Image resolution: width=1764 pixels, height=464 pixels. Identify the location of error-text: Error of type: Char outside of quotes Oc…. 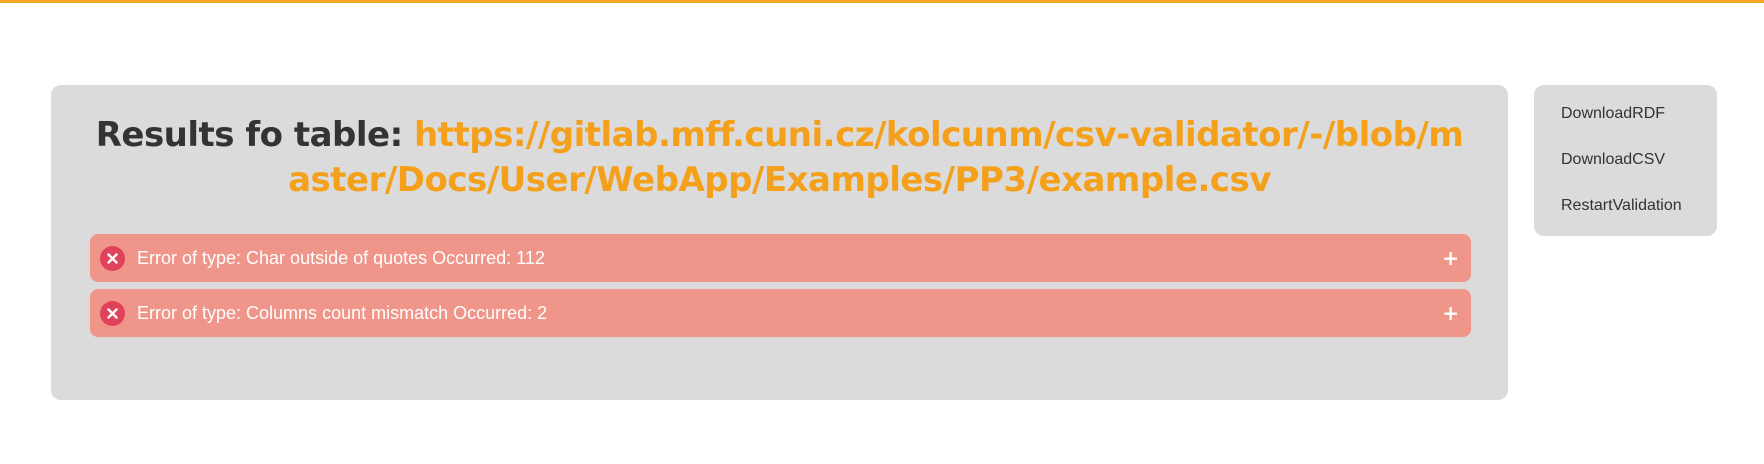
(341, 257).